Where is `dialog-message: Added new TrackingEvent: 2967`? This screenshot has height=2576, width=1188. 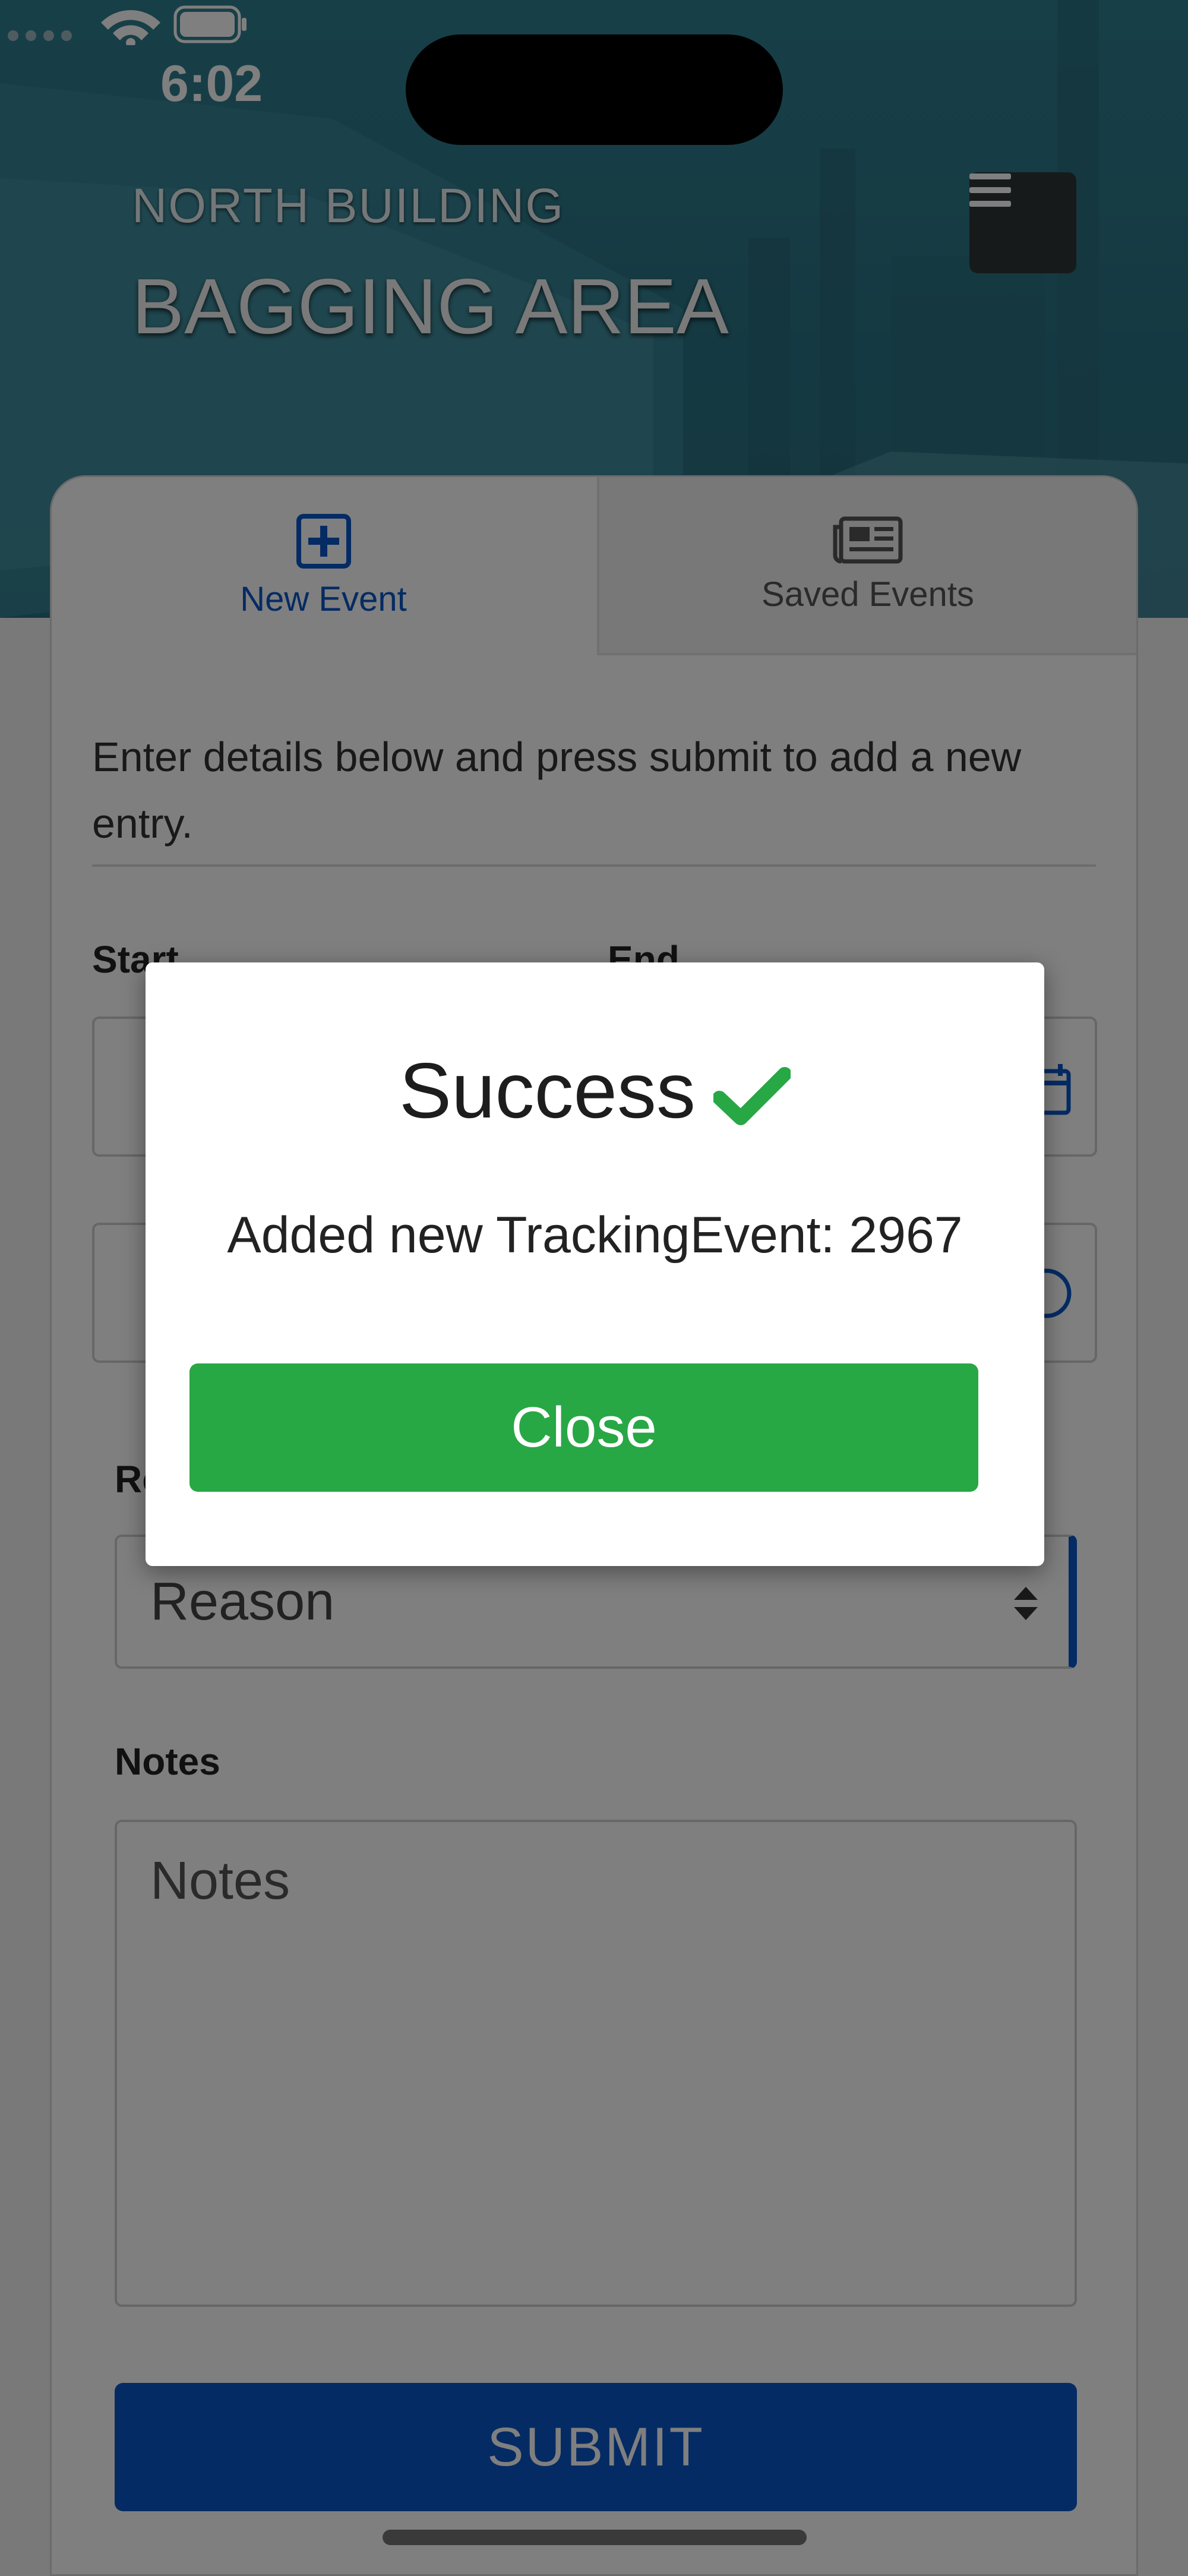
dialog-message: Added new TrackingEvent: 2967 is located at coordinates (595, 1235).